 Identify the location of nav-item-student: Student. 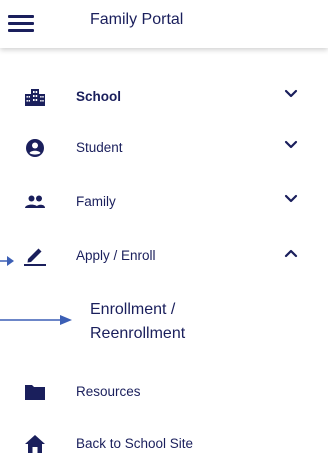
(164, 148).